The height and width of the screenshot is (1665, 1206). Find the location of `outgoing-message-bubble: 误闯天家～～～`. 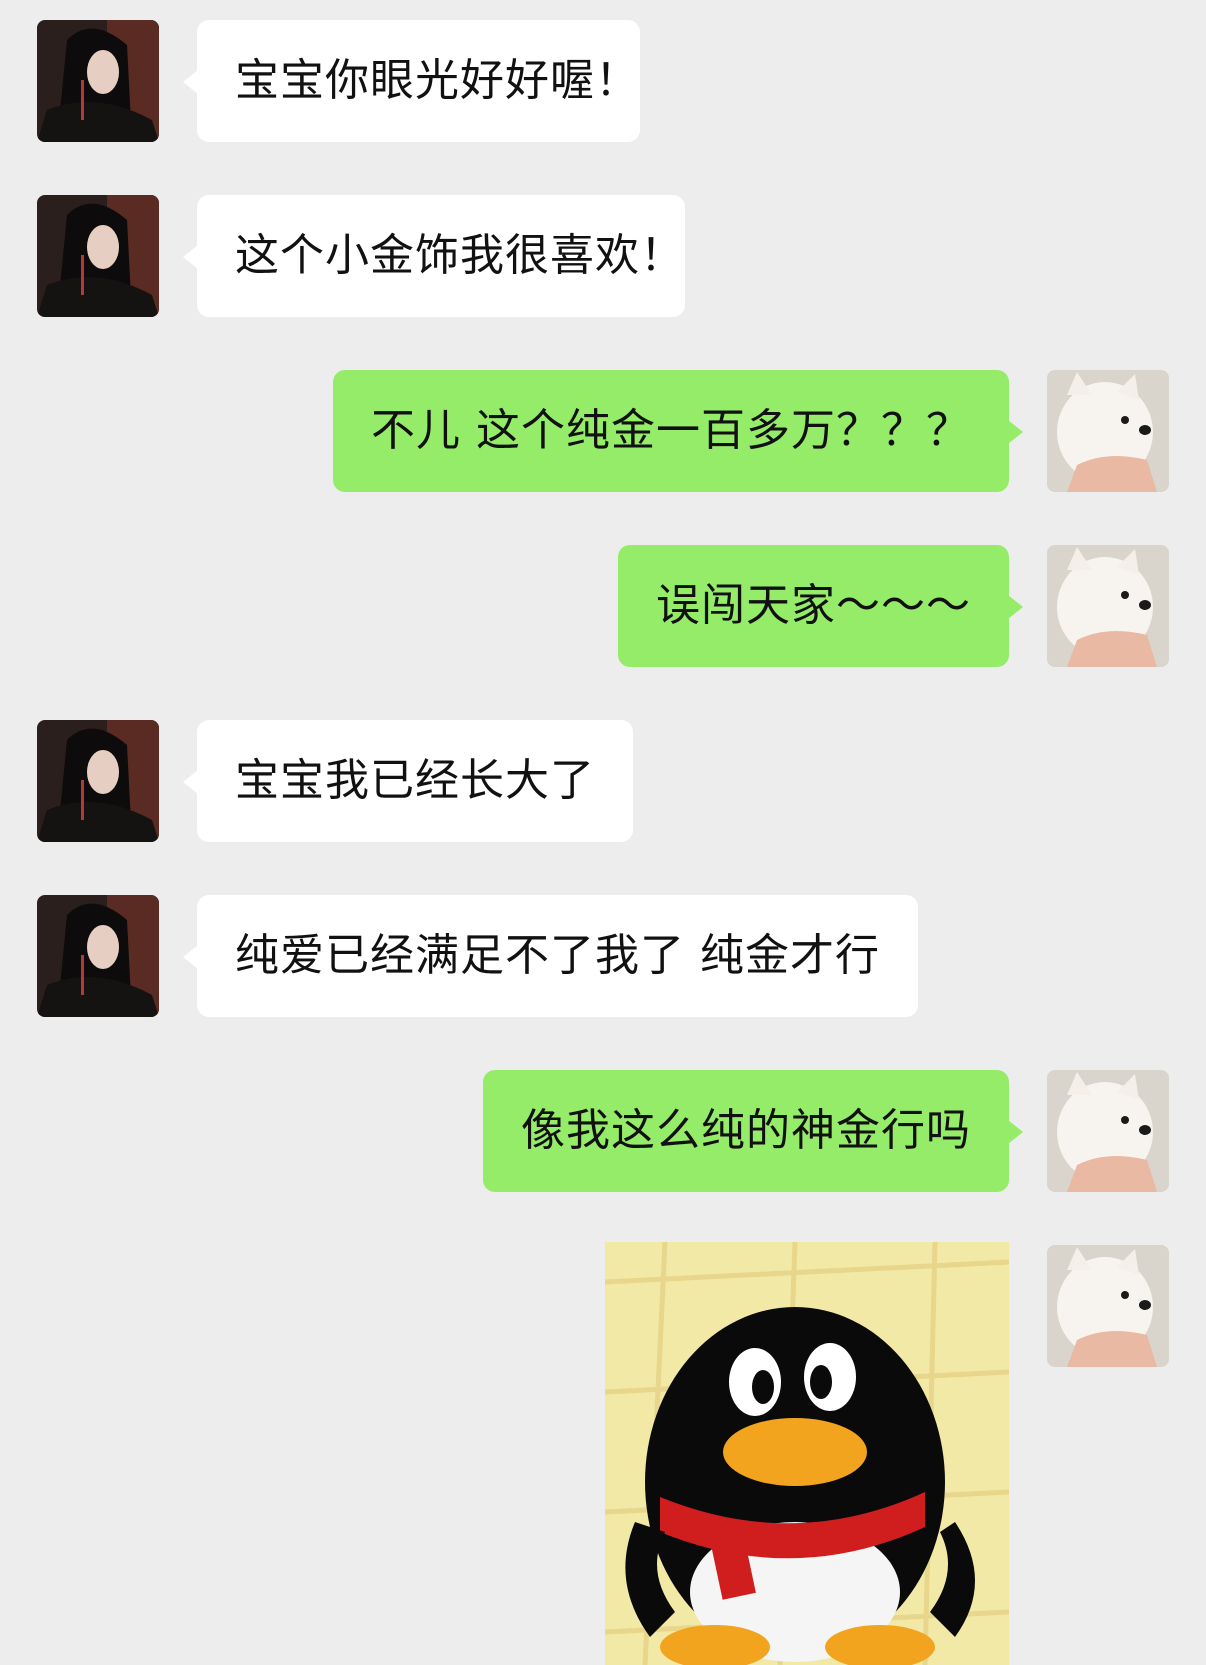

outgoing-message-bubble: 误闯天家～～～ is located at coordinates (820, 606).